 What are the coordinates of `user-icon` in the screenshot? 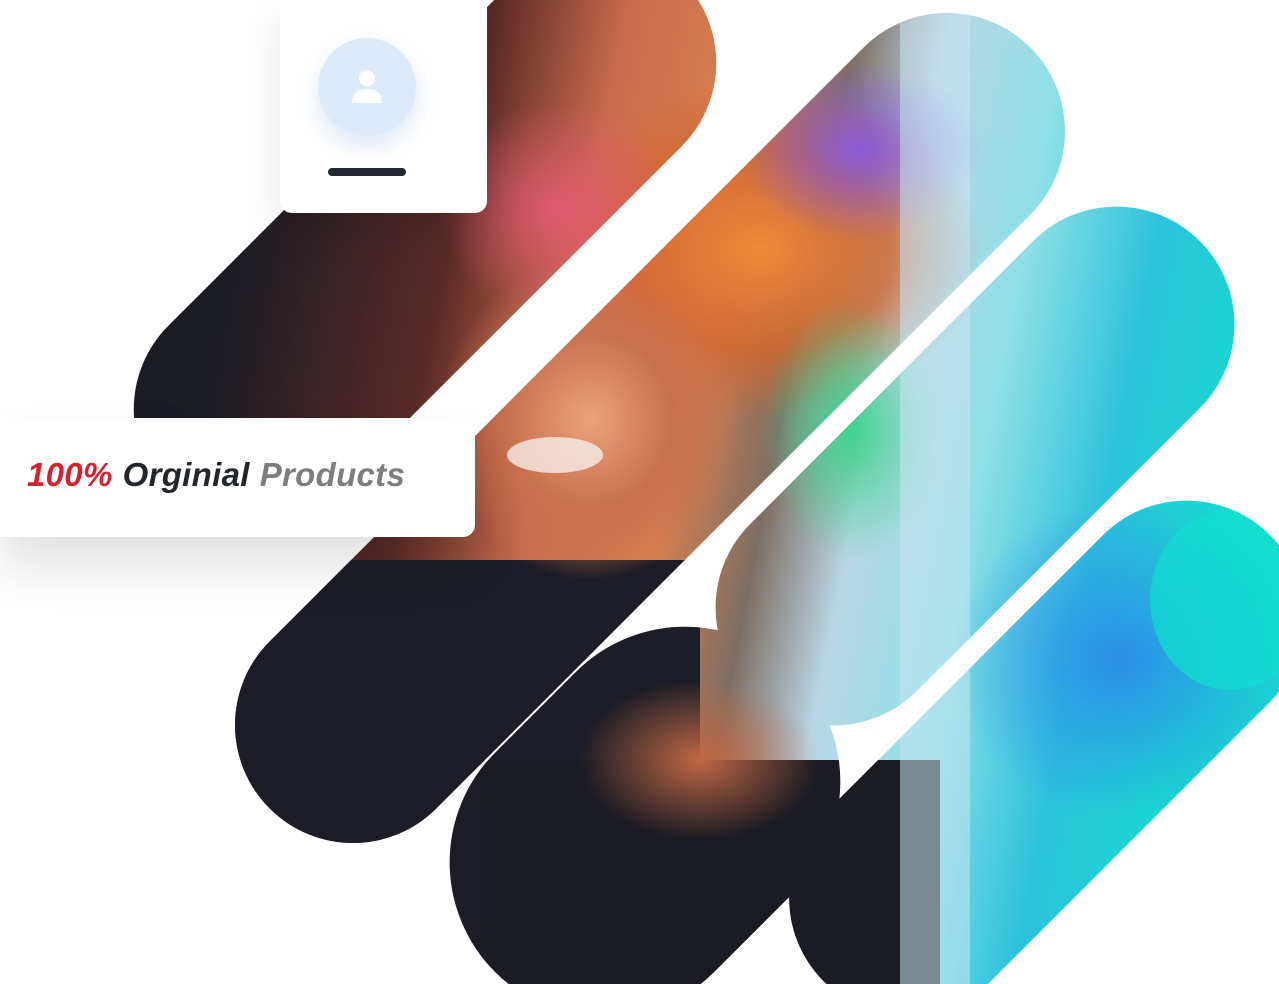 It's located at (367, 86).